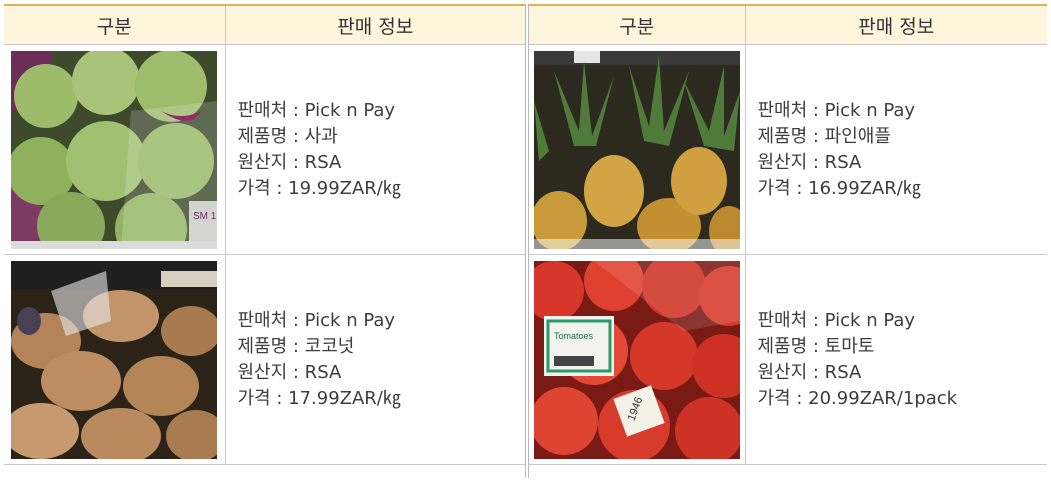 The height and width of the screenshot is (482, 1051). I want to click on tomato-label-text: Tomatoes, so click(574, 336).